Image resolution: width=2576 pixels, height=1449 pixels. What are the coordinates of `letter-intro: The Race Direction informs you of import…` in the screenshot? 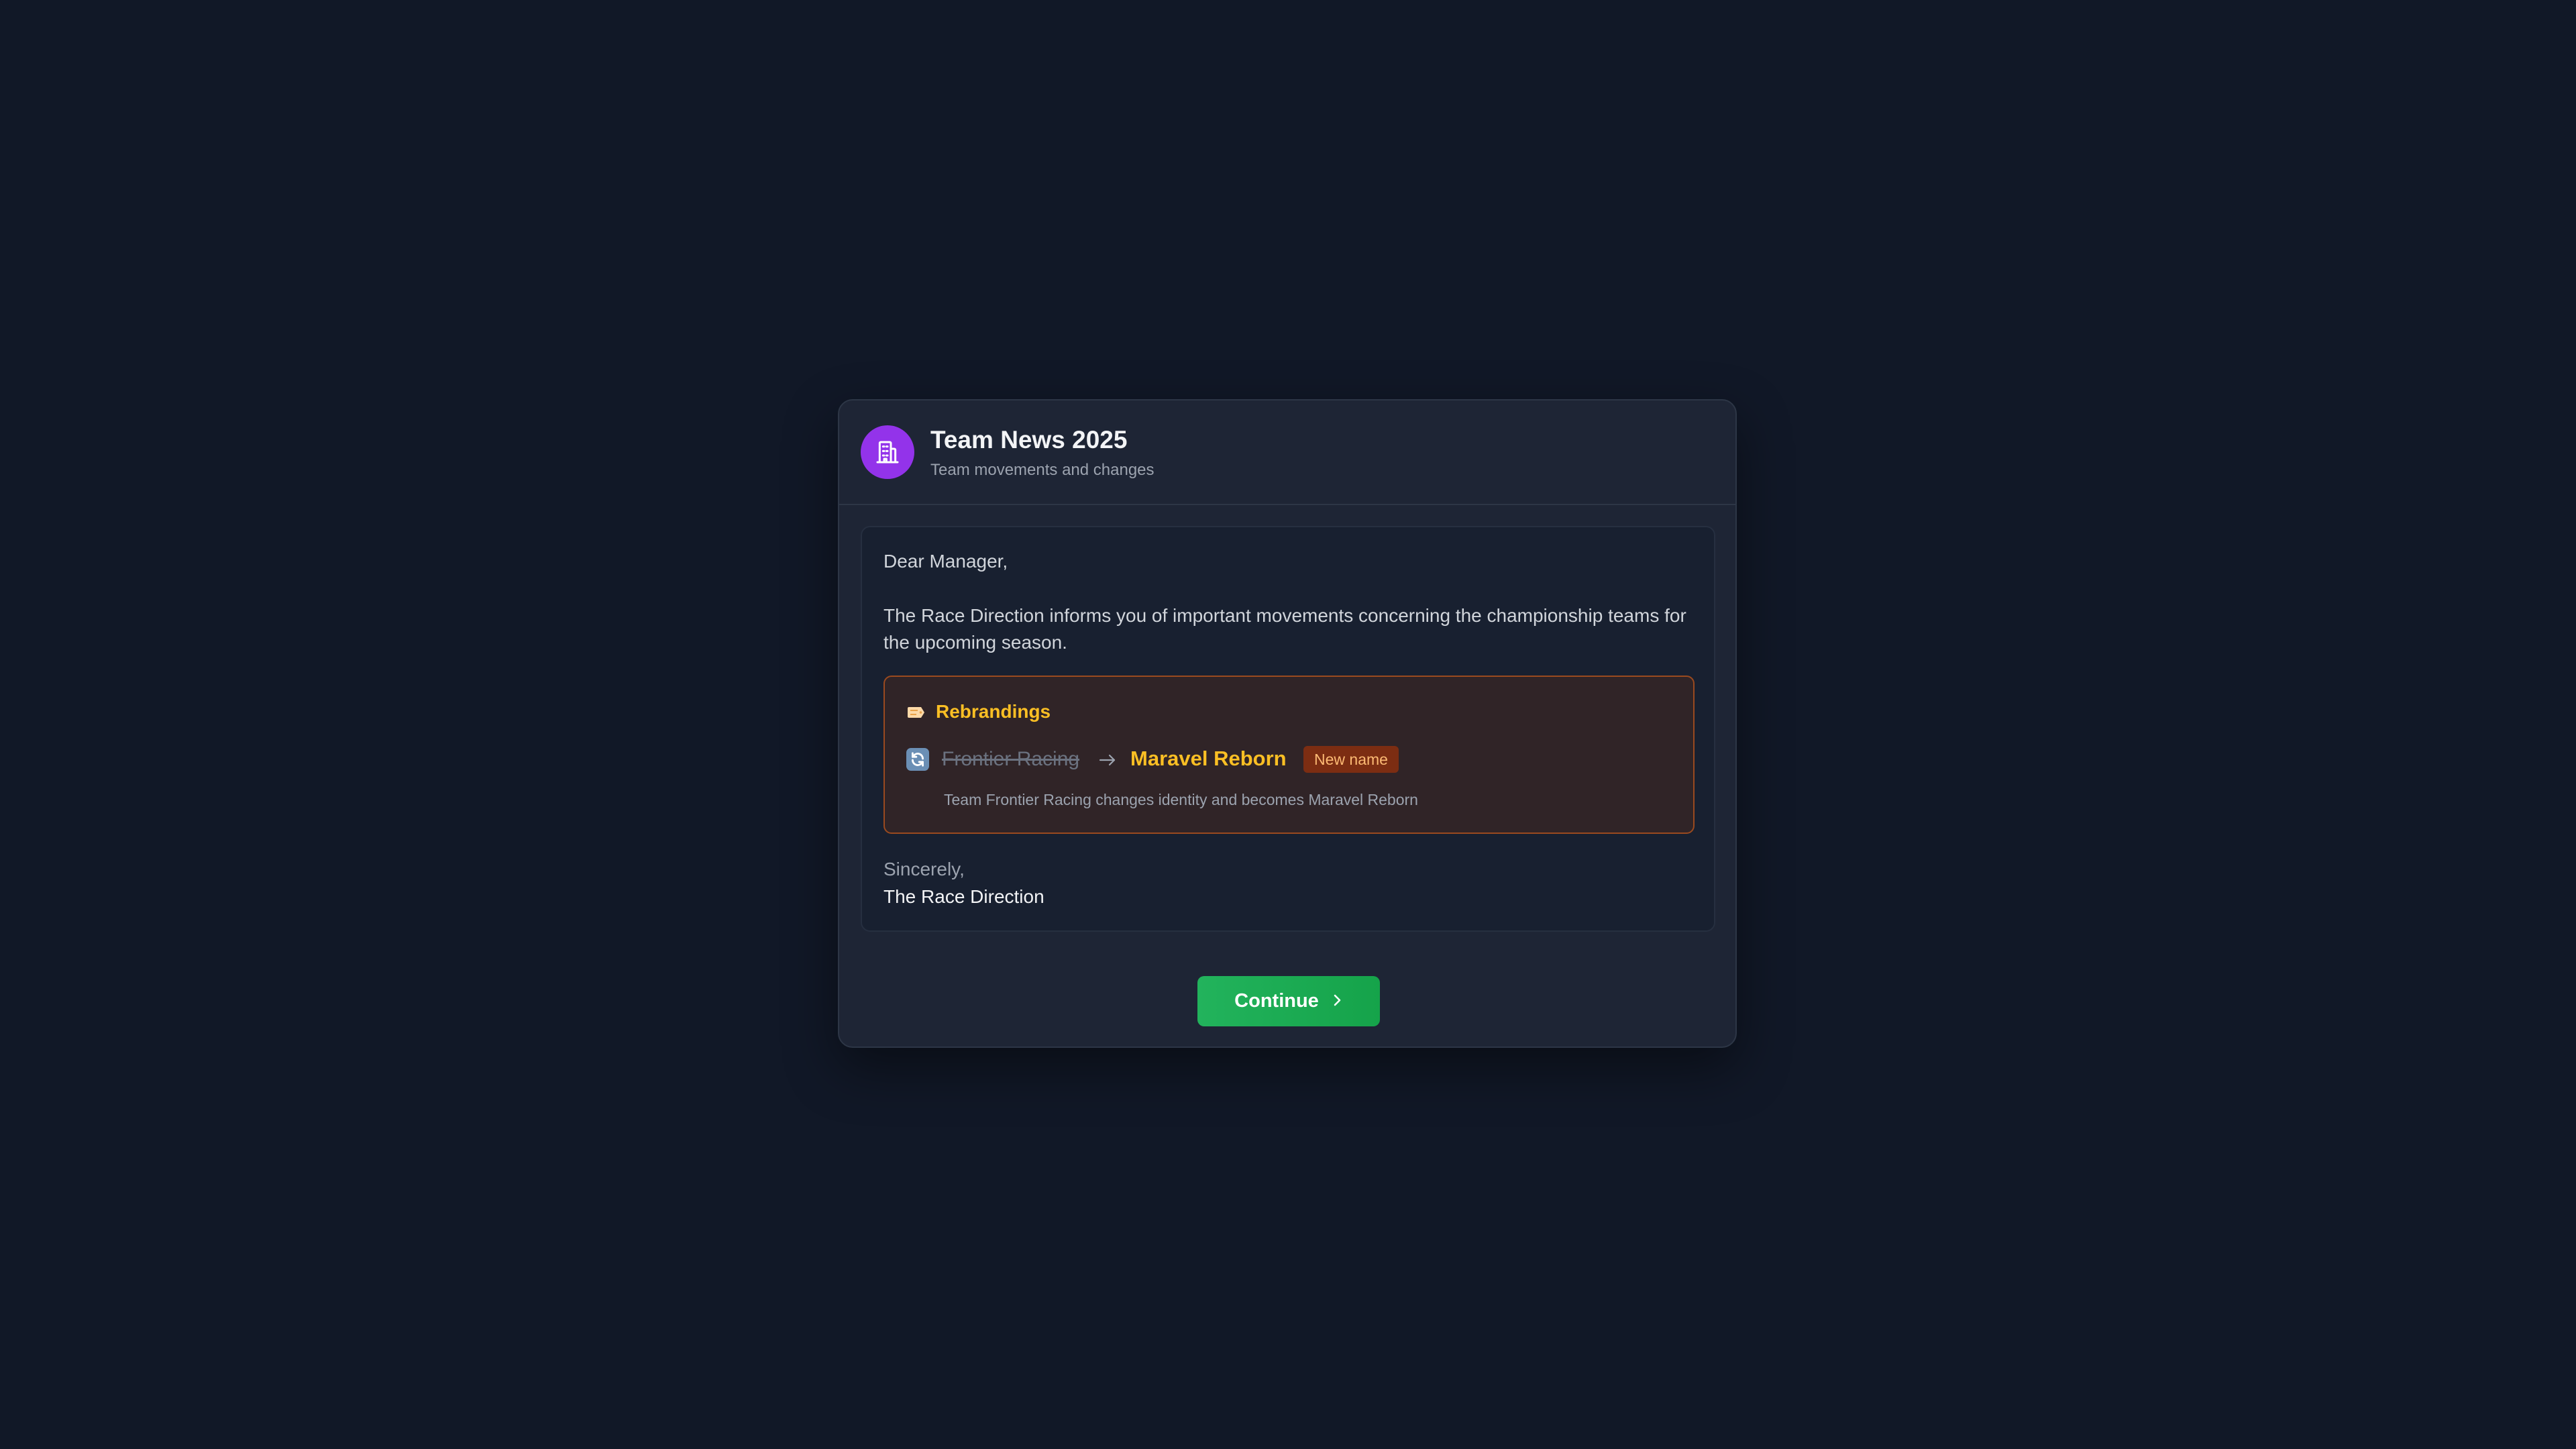 It's located at (1284, 629).